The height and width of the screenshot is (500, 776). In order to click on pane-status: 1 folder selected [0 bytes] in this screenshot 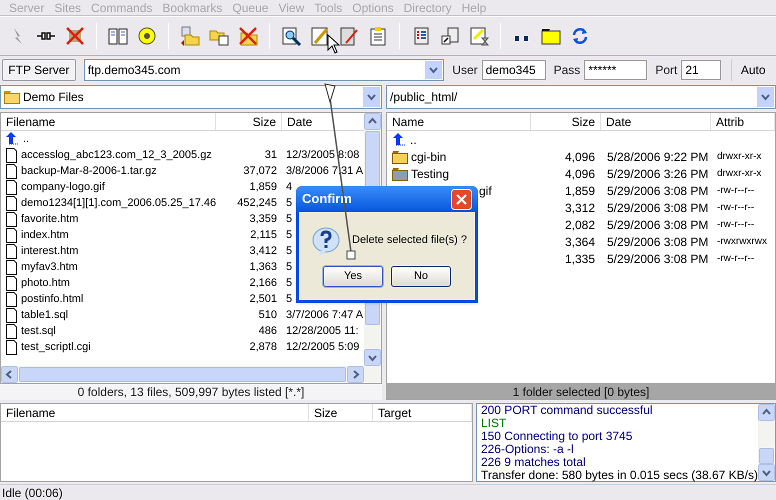, I will do `click(581, 392)`.